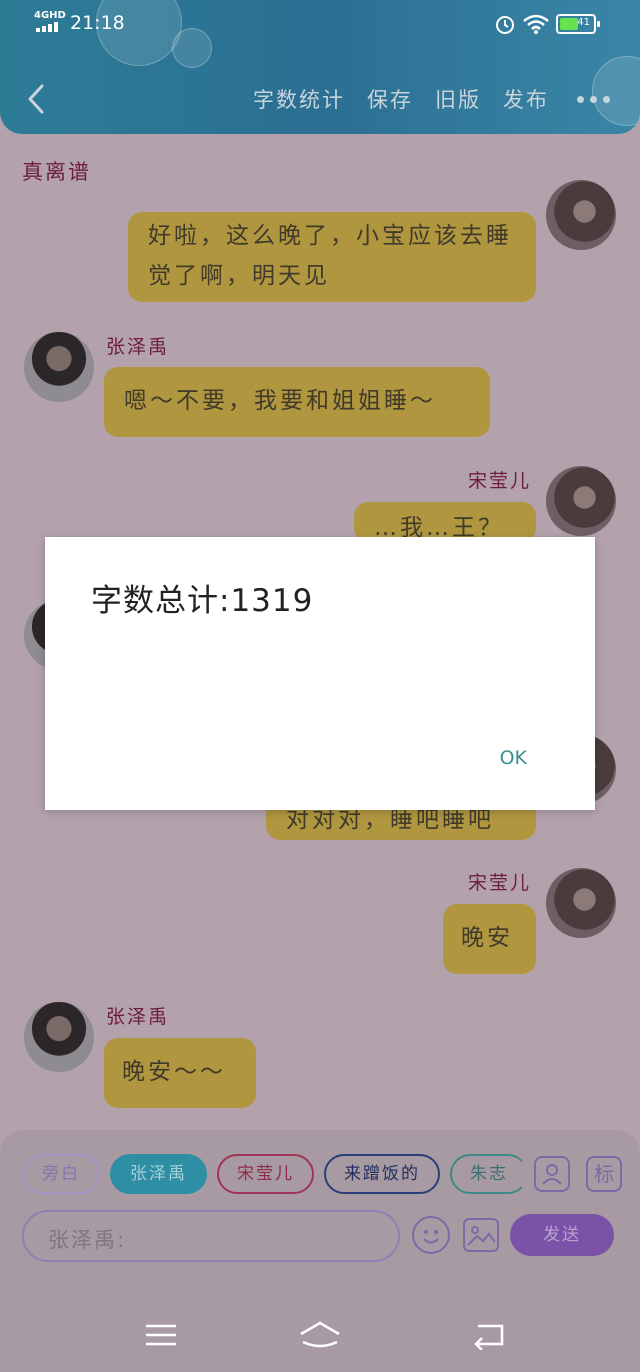  What do you see at coordinates (552, 1174) in the screenshot?
I see `person-icon` at bounding box center [552, 1174].